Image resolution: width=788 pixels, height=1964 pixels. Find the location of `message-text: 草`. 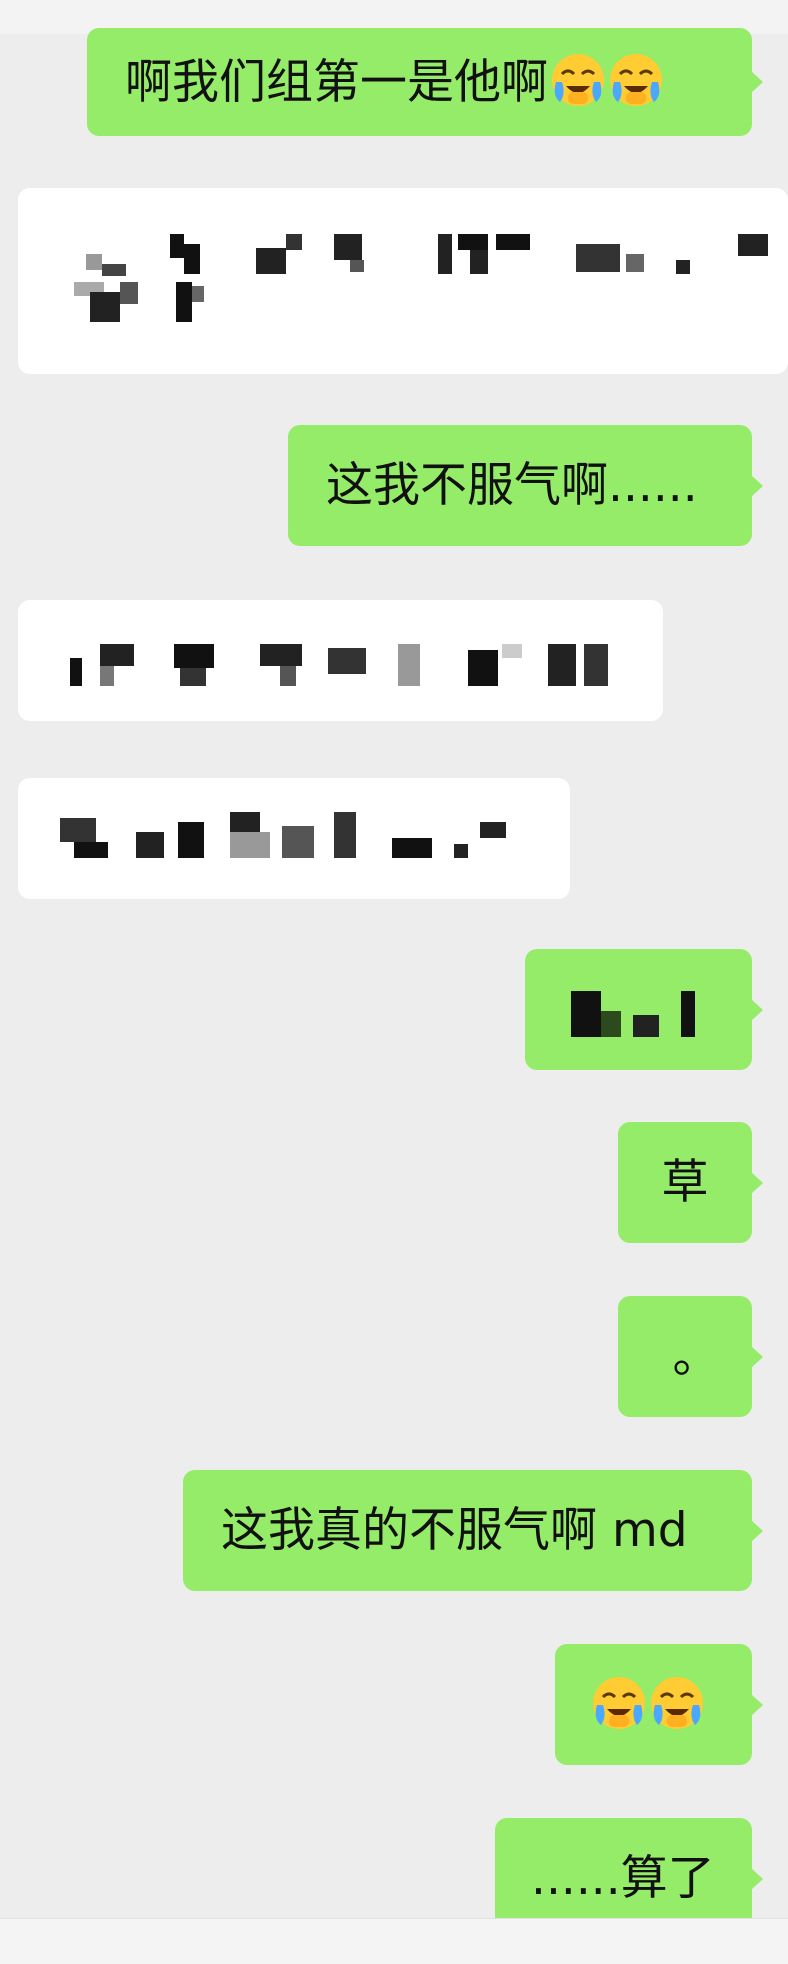

message-text: 草 is located at coordinates (685, 1182).